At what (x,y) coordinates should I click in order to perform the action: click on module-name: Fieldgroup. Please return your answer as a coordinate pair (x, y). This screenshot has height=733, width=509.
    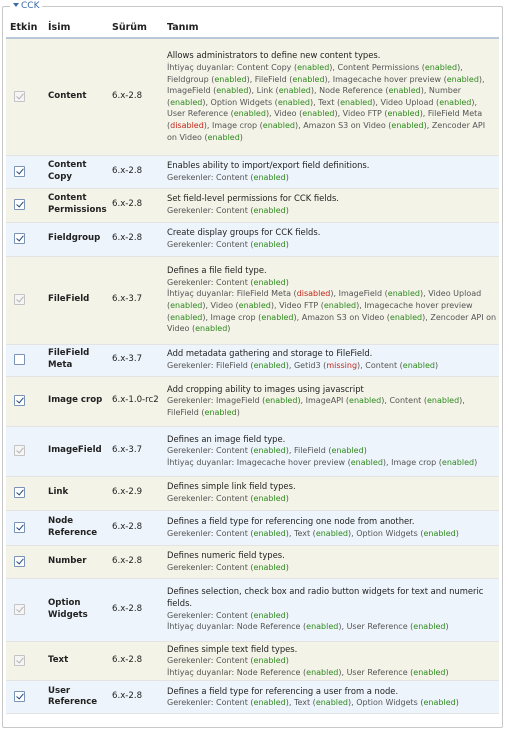
    Looking at the image, I should click on (76, 239).